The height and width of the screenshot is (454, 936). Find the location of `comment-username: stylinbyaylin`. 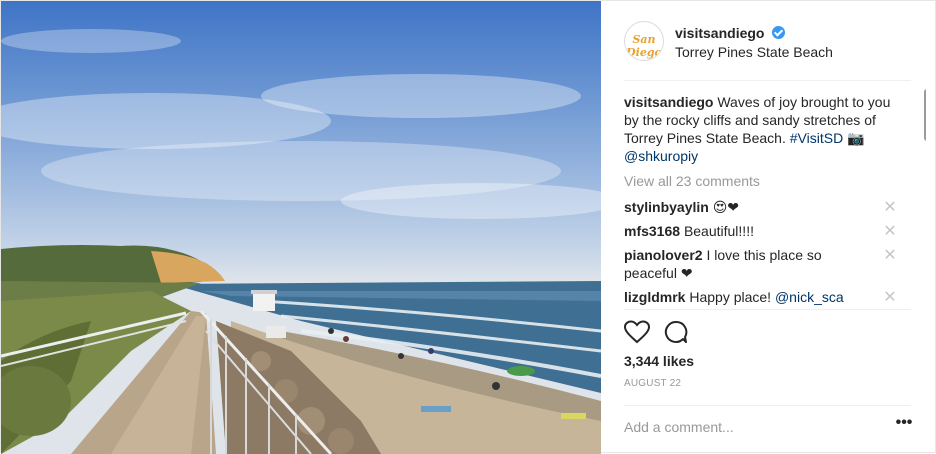

comment-username: stylinbyaylin is located at coordinates (666, 207).